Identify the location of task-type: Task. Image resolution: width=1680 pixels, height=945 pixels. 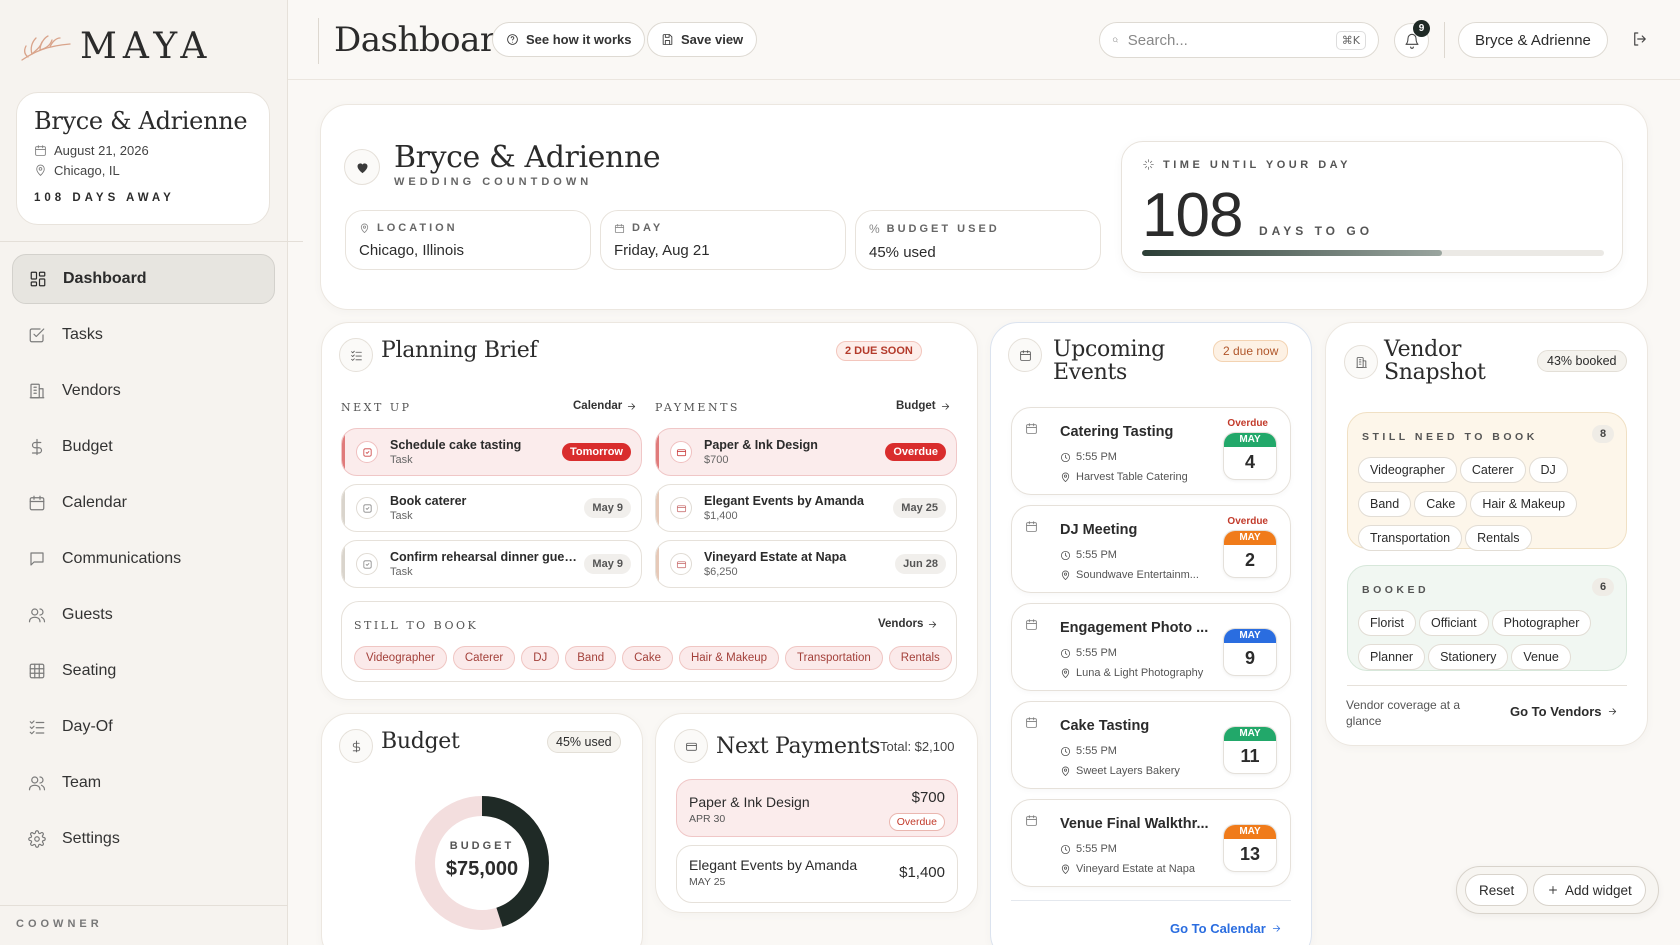
(401, 460).